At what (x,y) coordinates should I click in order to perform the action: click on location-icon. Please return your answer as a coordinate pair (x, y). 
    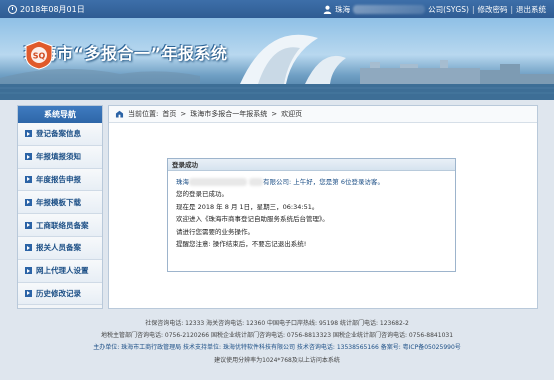
    Looking at the image, I should click on (119, 114).